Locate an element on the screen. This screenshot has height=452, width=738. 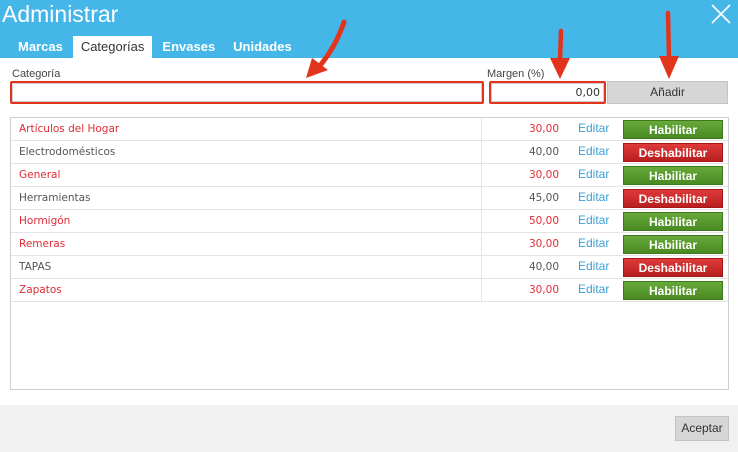
table-row: General 30,00 Editar Habilitar is located at coordinates (369, 175).